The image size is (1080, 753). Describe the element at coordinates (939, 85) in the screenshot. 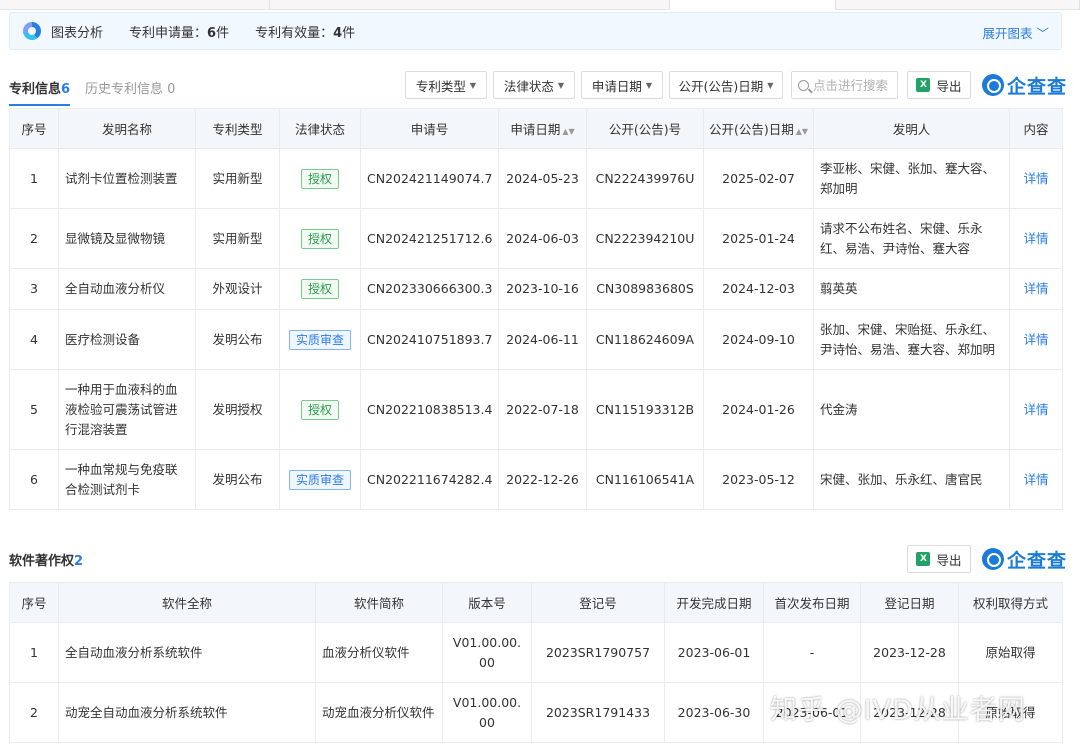

I see `export-button: X 导出` at that location.